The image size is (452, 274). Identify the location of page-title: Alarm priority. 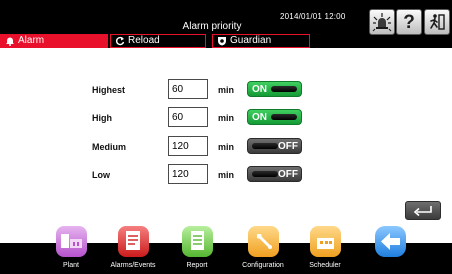
(212, 26).